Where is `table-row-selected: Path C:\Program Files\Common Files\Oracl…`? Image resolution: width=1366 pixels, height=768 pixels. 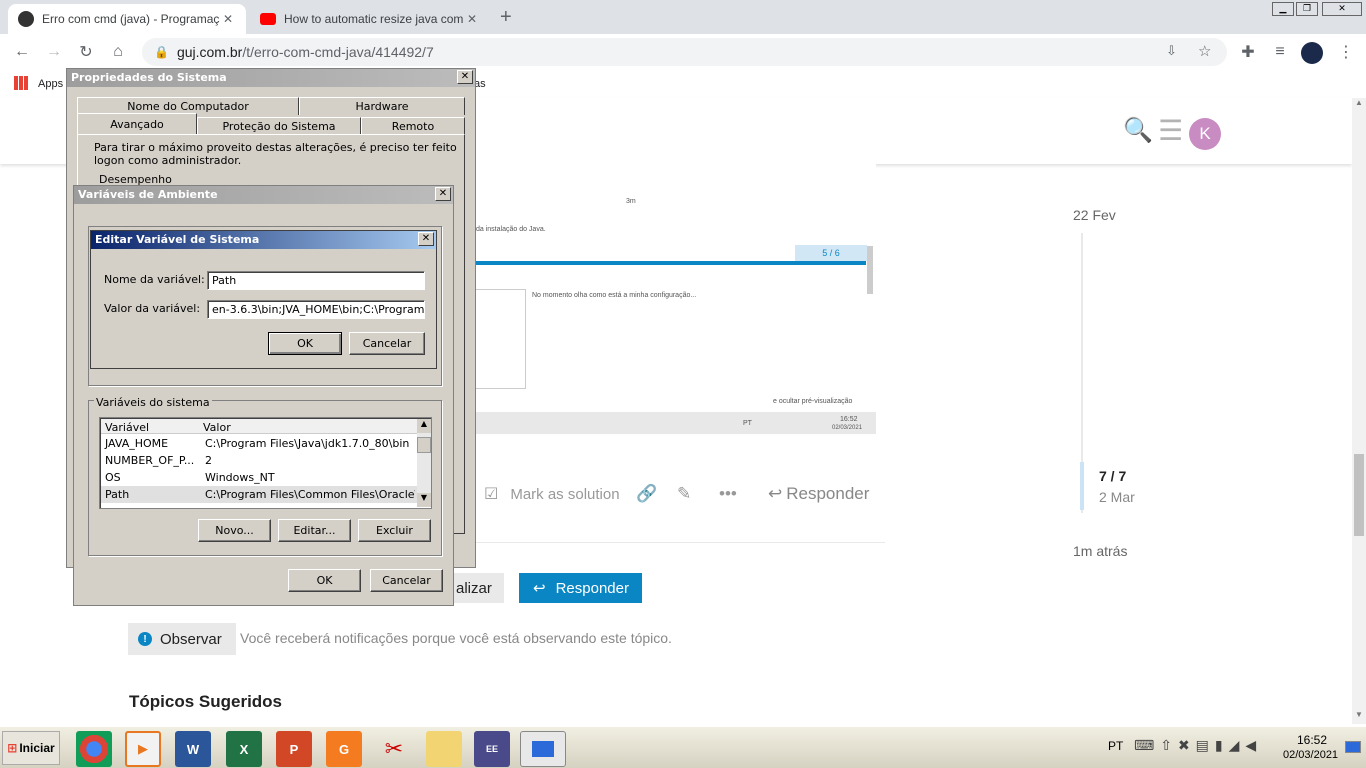 table-row-selected: Path C:\Program Files\Common Files\Oracl… is located at coordinates (259, 494).